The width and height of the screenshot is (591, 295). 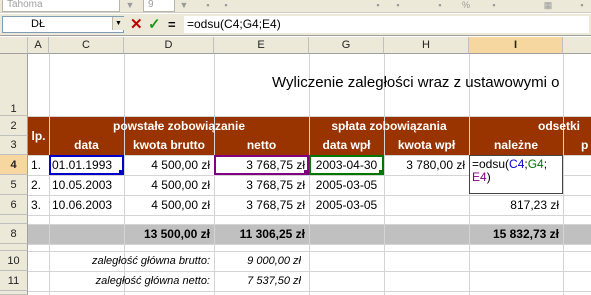 What do you see at coordinates (40, 185) in the screenshot?
I see `cell-lp: 2.` at bounding box center [40, 185].